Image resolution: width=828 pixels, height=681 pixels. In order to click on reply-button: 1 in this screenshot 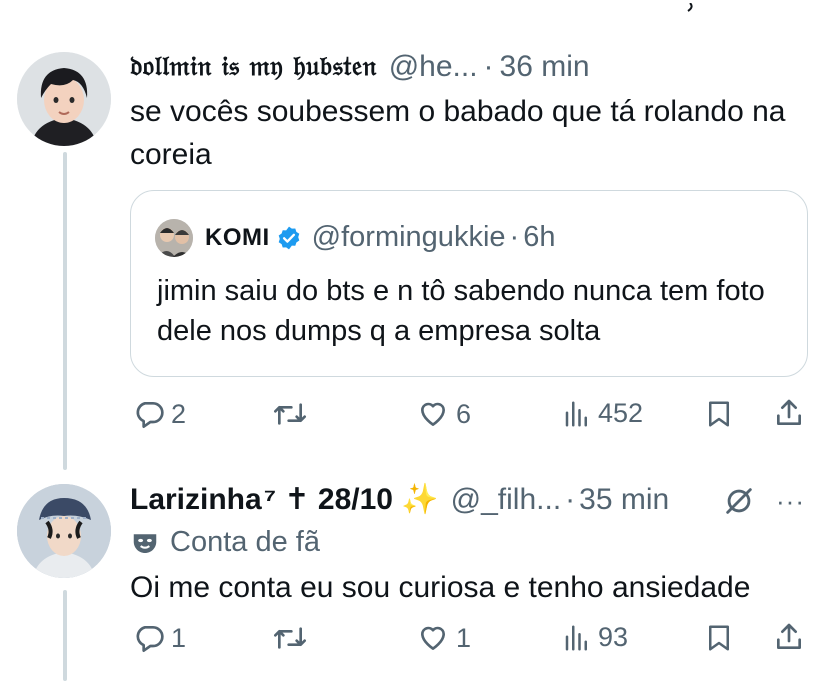, I will do `click(159, 638)`.